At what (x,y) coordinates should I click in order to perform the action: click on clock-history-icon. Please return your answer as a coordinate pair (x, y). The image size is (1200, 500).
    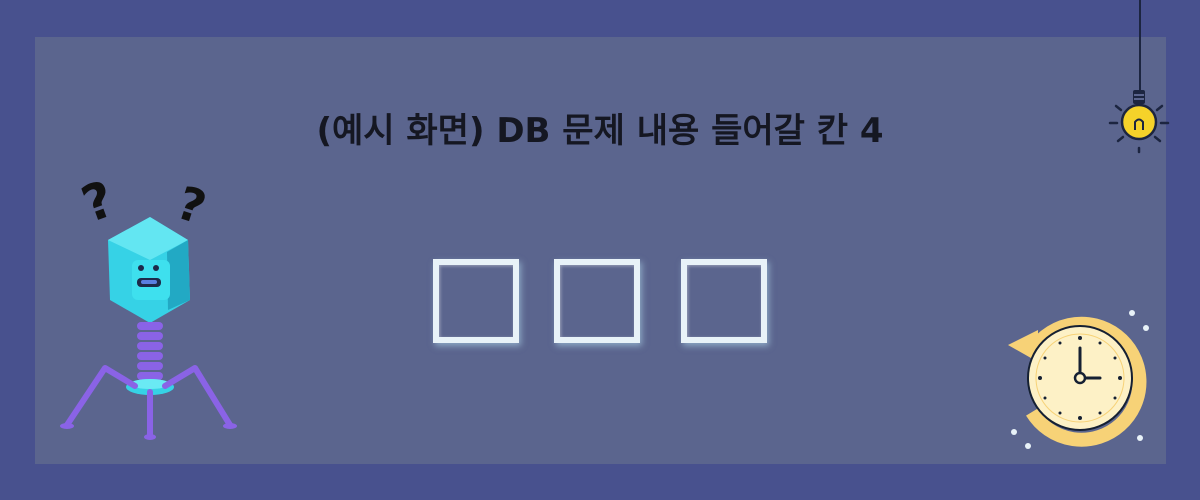
    Looking at the image, I should click on (1078, 379).